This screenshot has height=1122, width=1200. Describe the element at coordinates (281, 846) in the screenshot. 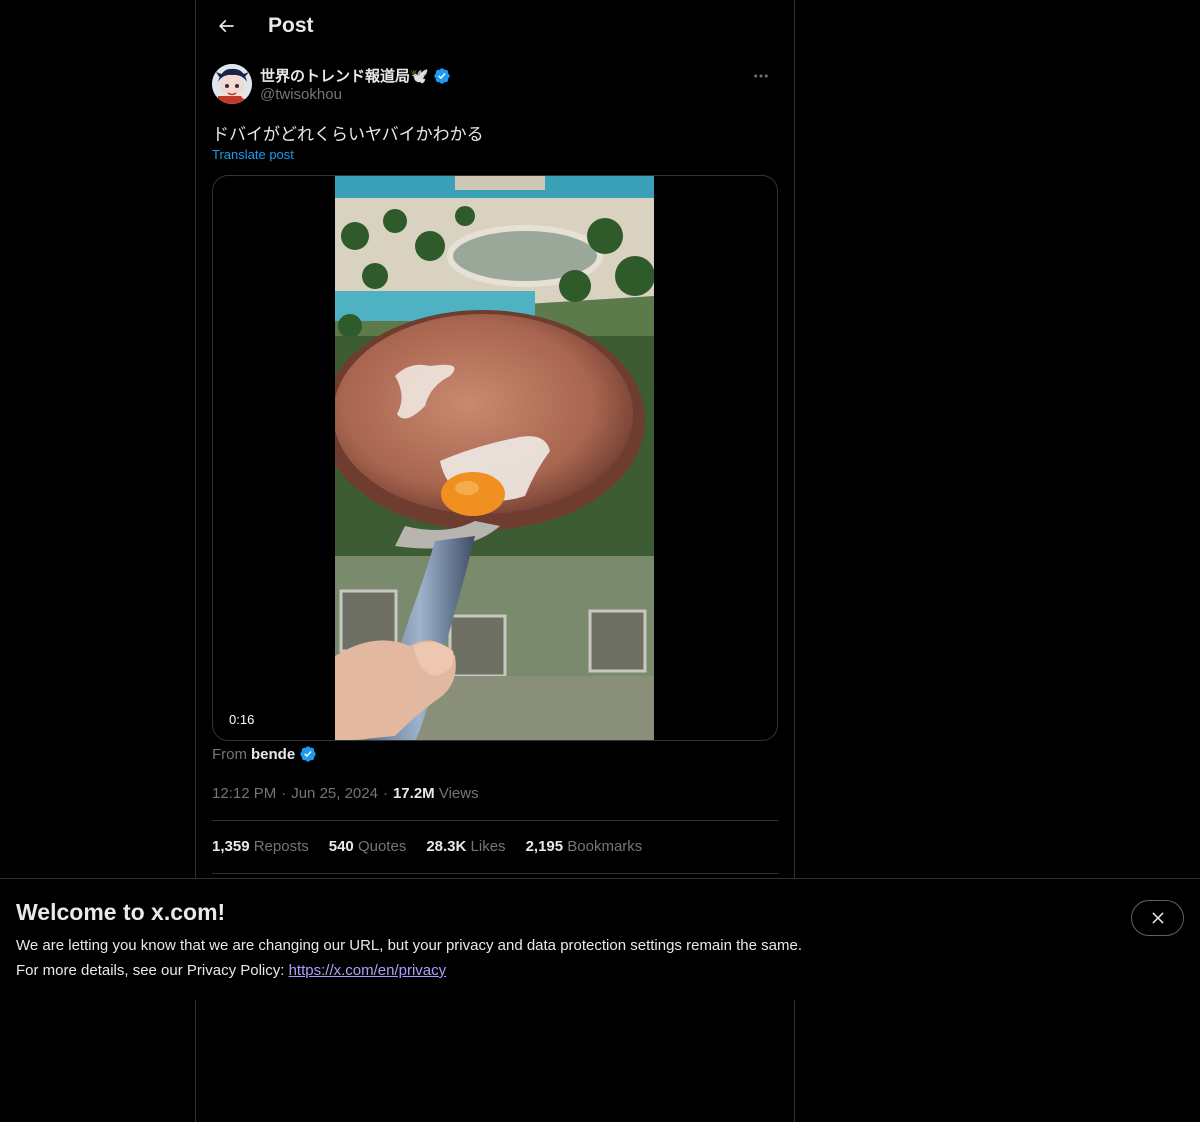

I see `reposts-label: Reposts` at that location.